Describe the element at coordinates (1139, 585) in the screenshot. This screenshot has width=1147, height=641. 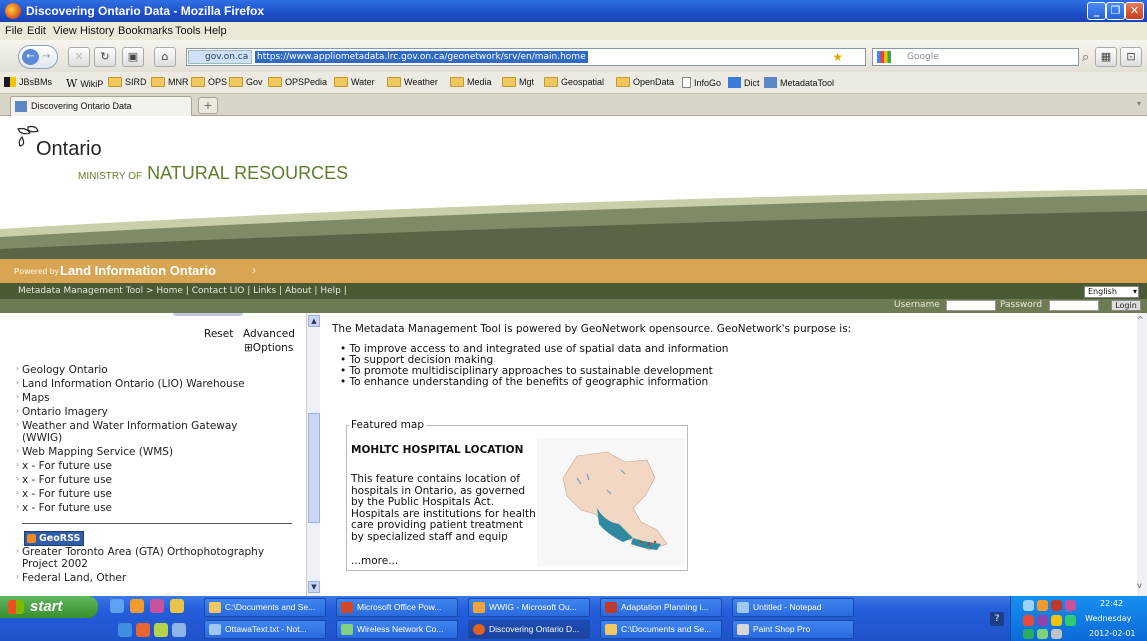
I see `scroll-down-icon: v` at that location.